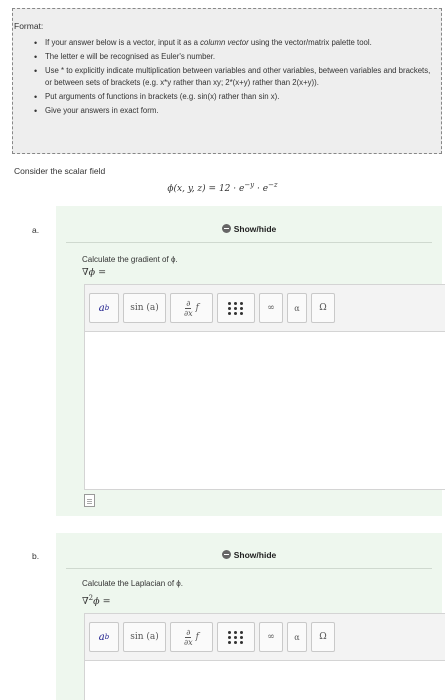 This screenshot has height=700, width=445. What do you see at coordinates (96, 600) in the screenshot?
I see `part-b-math-label: ∇2ϕ =` at bounding box center [96, 600].